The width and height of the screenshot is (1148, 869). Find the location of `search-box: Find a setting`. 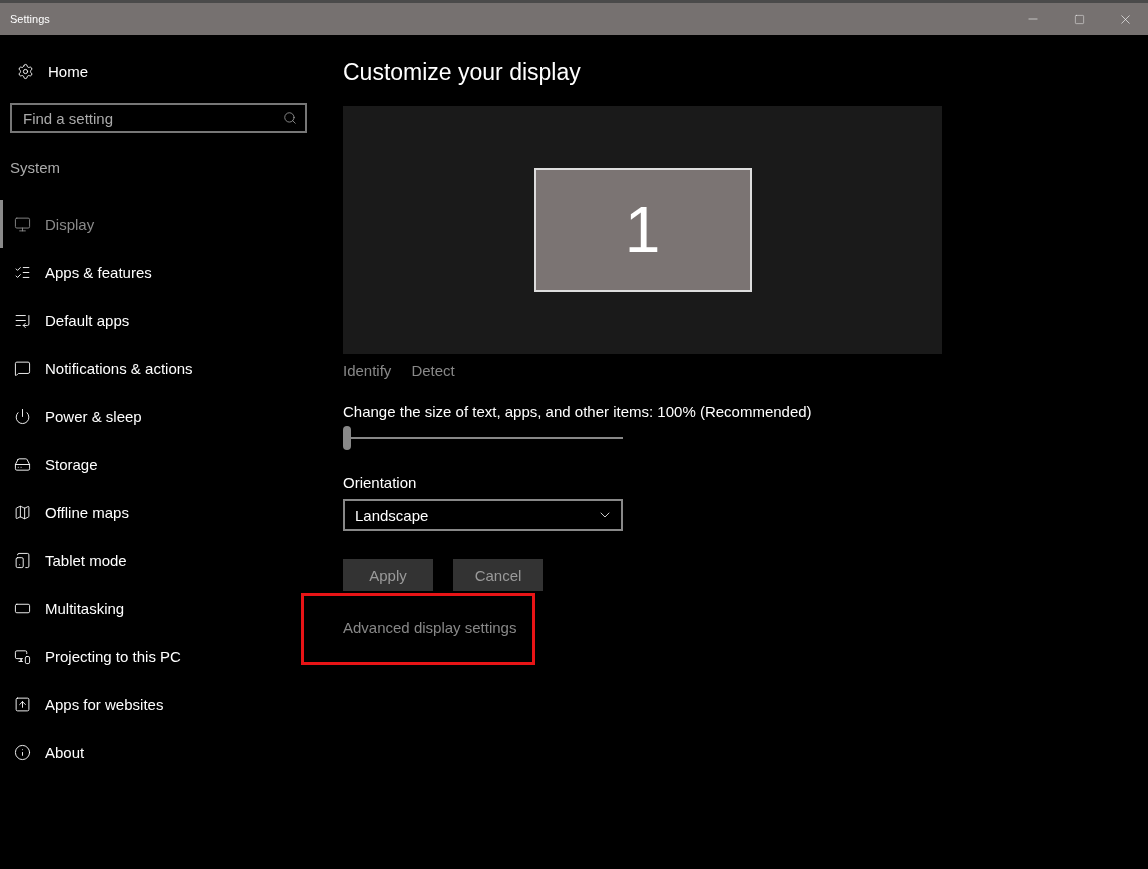

search-box: Find a setting is located at coordinates (158, 118).